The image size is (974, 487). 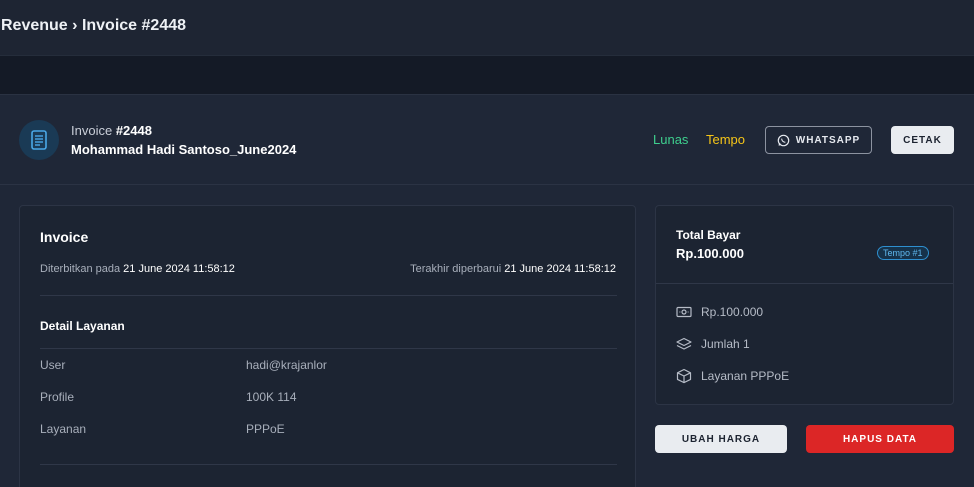 What do you see at coordinates (34, 25) in the screenshot?
I see `breadcrumb-revenue: Revenue` at bounding box center [34, 25].